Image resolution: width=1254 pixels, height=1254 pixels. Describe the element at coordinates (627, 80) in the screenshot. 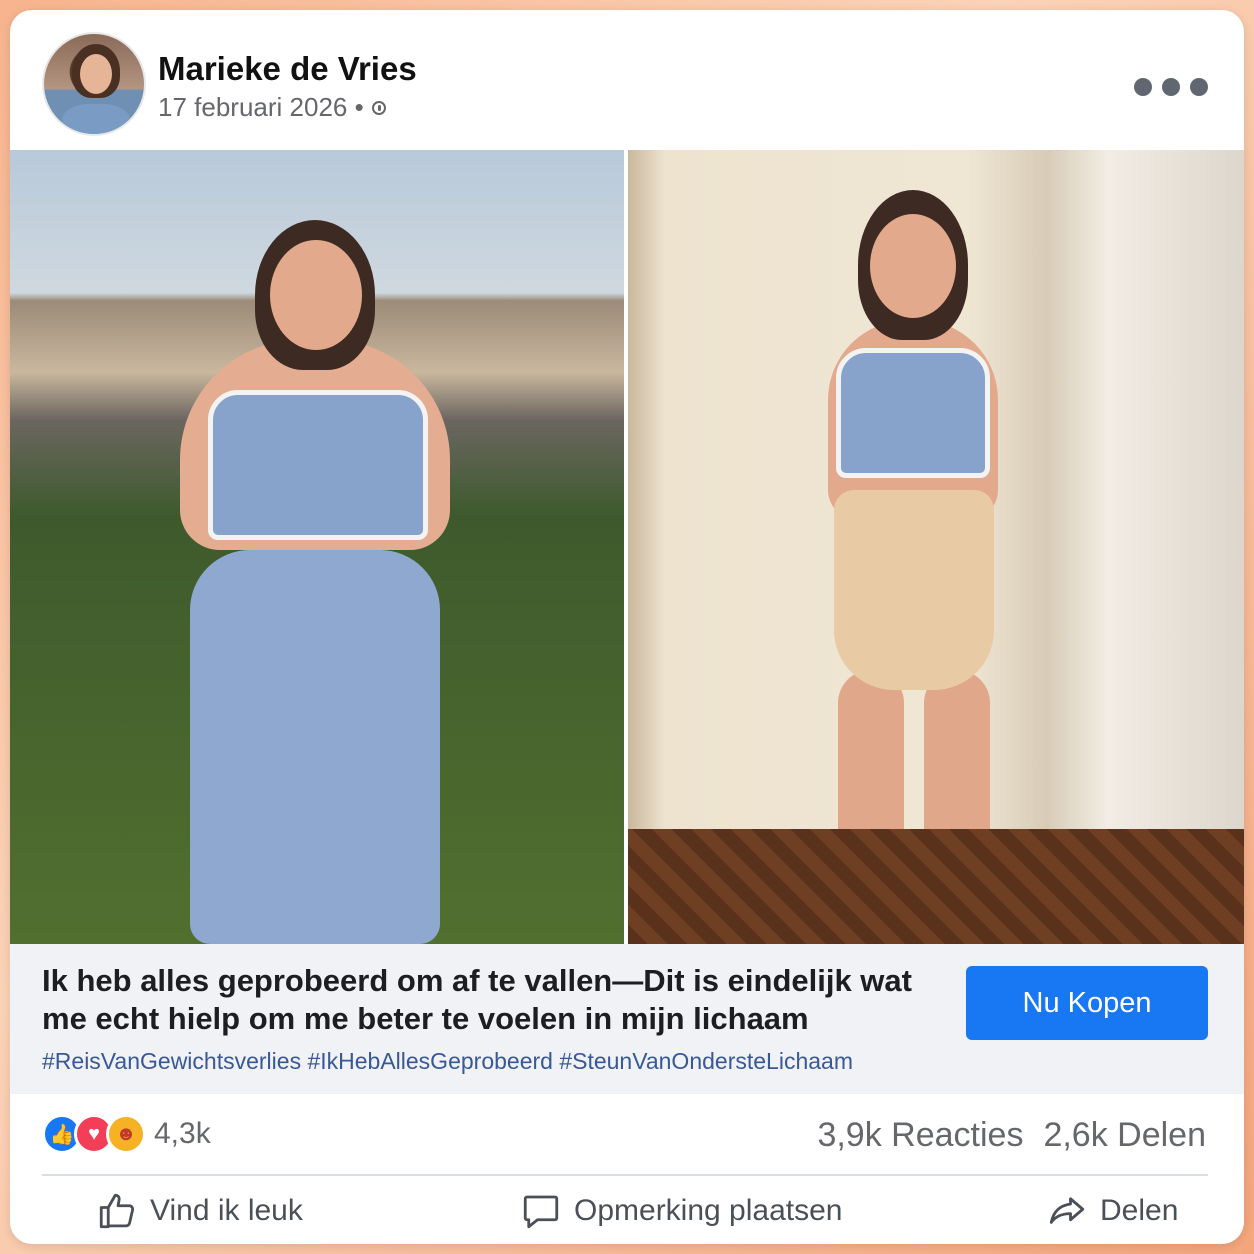

I see `post-header: Marieke de Vries 17 februari 2026 •` at that location.